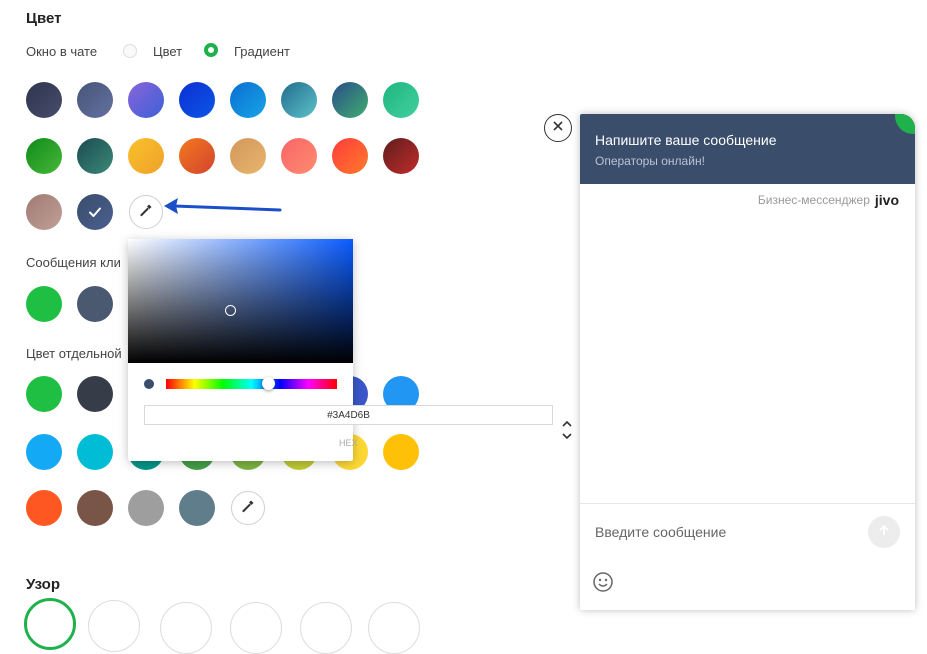 This screenshot has width=927, height=654. I want to click on swatch-dark-slate, so click(44, 100).